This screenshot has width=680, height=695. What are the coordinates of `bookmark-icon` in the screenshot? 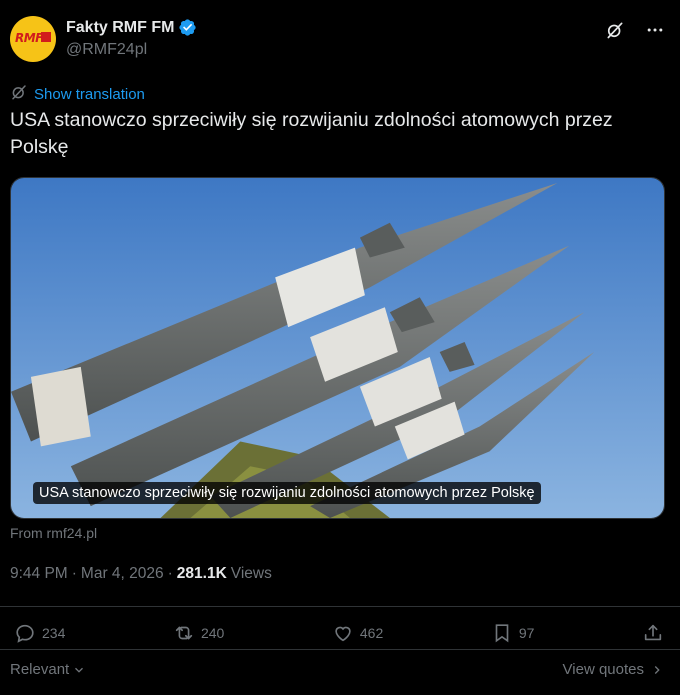 It's located at (502, 633).